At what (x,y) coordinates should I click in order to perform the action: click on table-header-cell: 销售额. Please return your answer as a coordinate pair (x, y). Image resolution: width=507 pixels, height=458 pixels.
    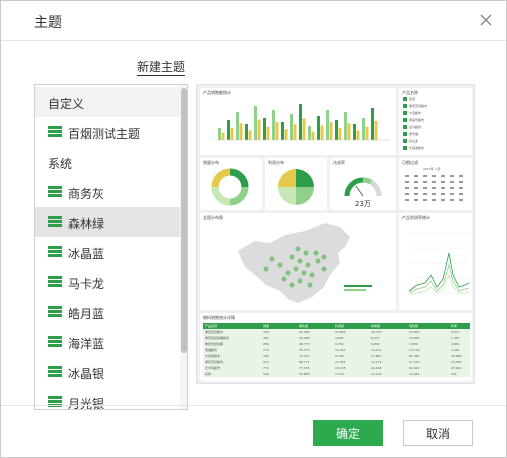
    Looking at the image, I should click on (304, 326).